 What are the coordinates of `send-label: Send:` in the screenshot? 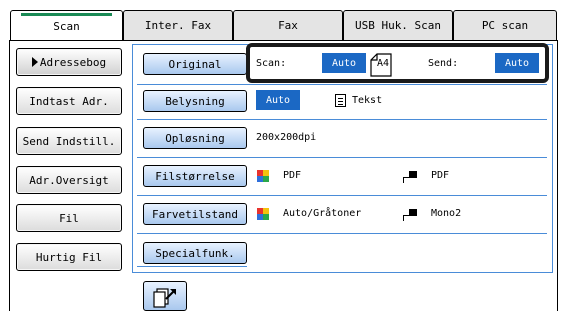 It's located at (443, 63).